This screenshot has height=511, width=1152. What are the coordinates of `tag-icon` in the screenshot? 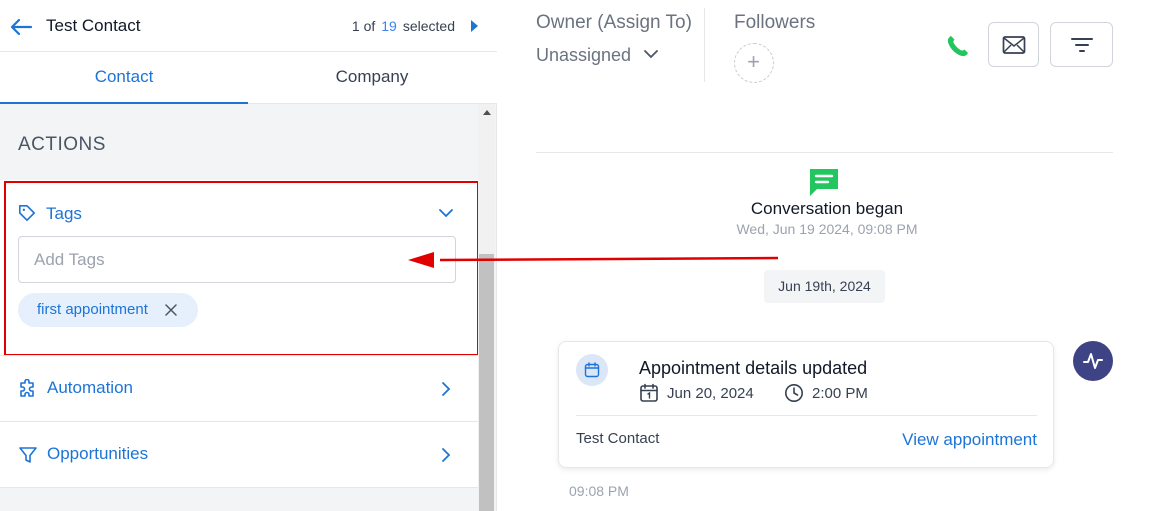 It's located at (27, 213).